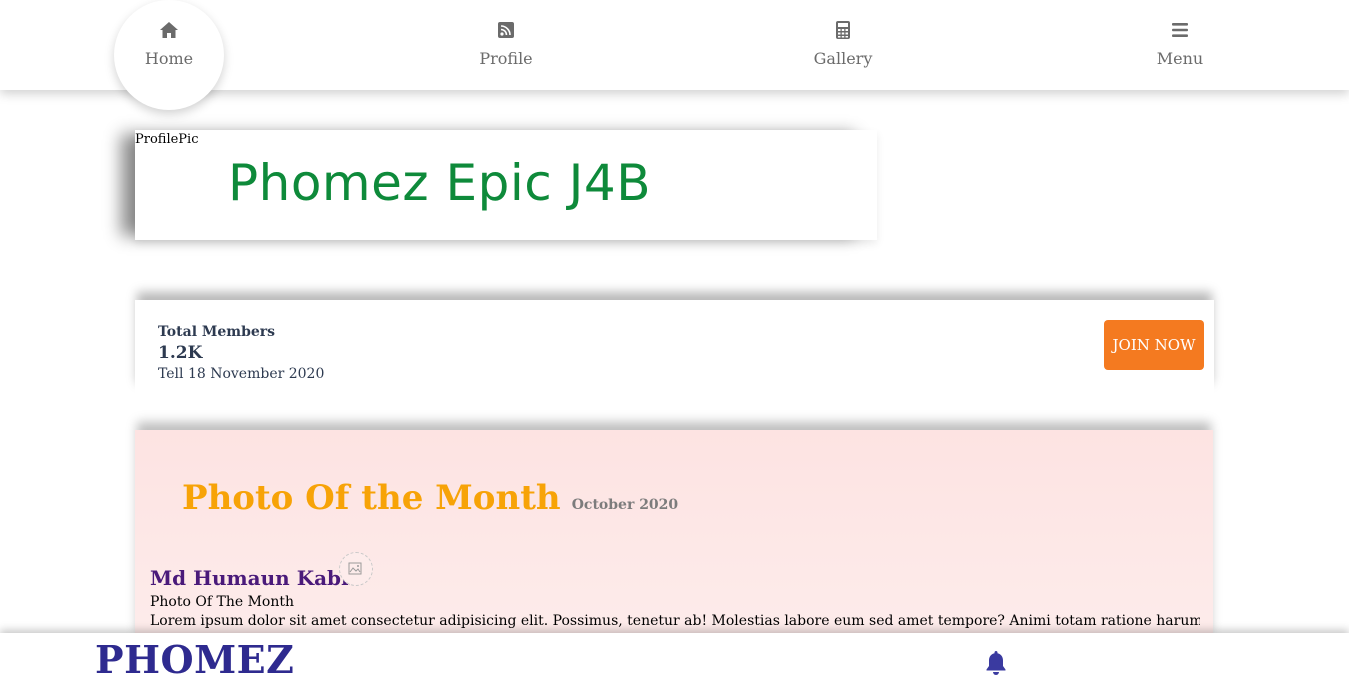 The image size is (1349, 693). What do you see at coordinates (1180, 58) in the screenshot?
I see `nav-menu-label: Menu` at bounding box center [1180, 58].